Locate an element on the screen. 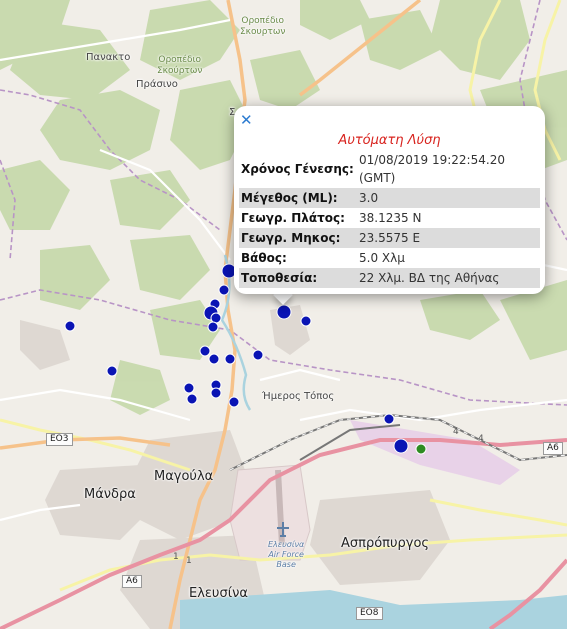 This screenshot has width=567, height=629. table-row: Μέγεθος (ML): 3.0 is located at coordinates (389, 198).